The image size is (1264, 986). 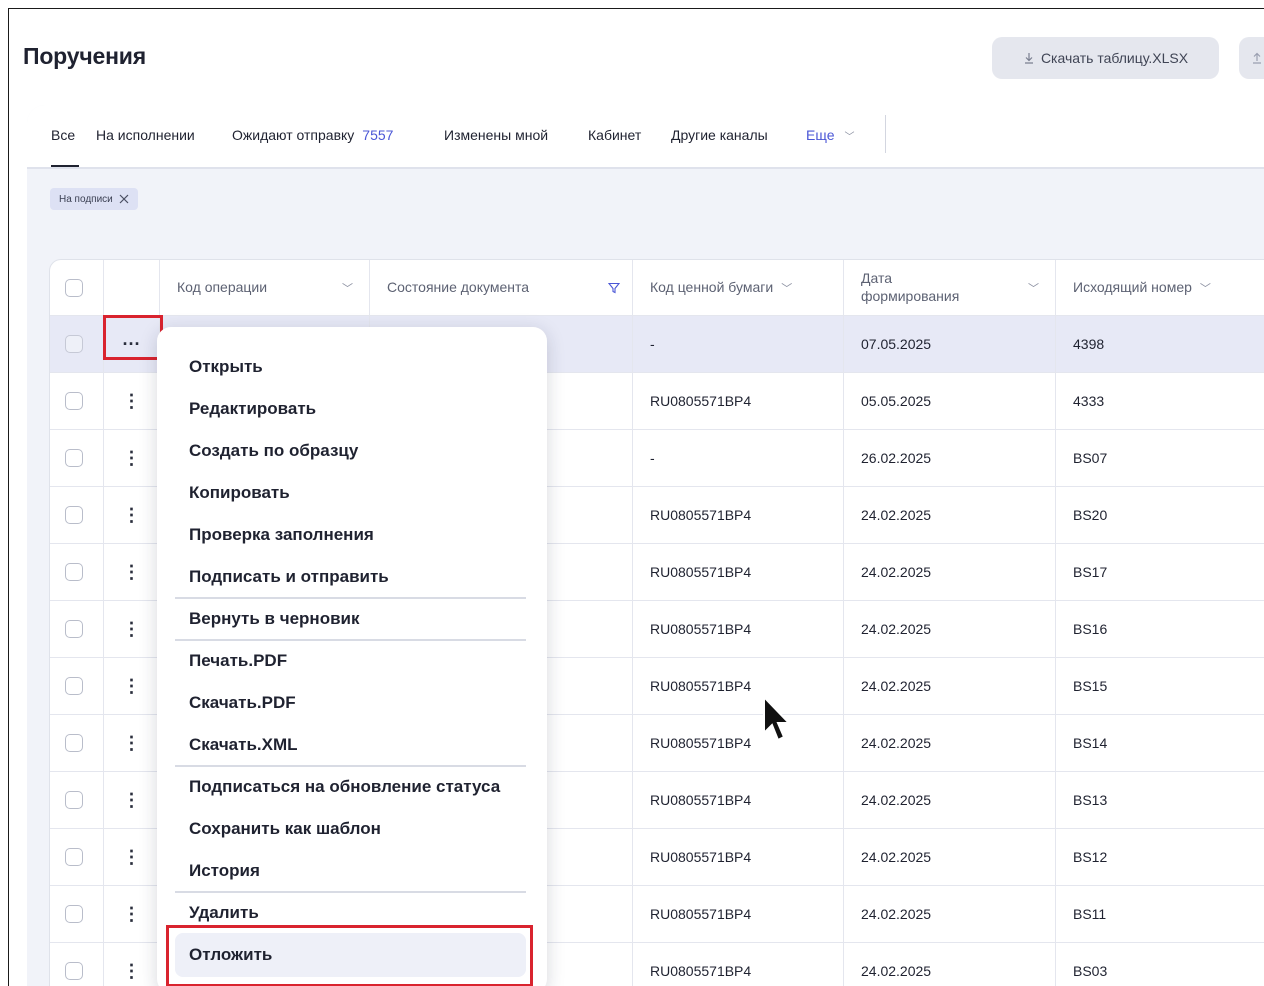 What do you see at coordinates (950, 458) in the screenshot?
I see `formation-date-cell: 26.02.2025` at bounding box center [950, 458].